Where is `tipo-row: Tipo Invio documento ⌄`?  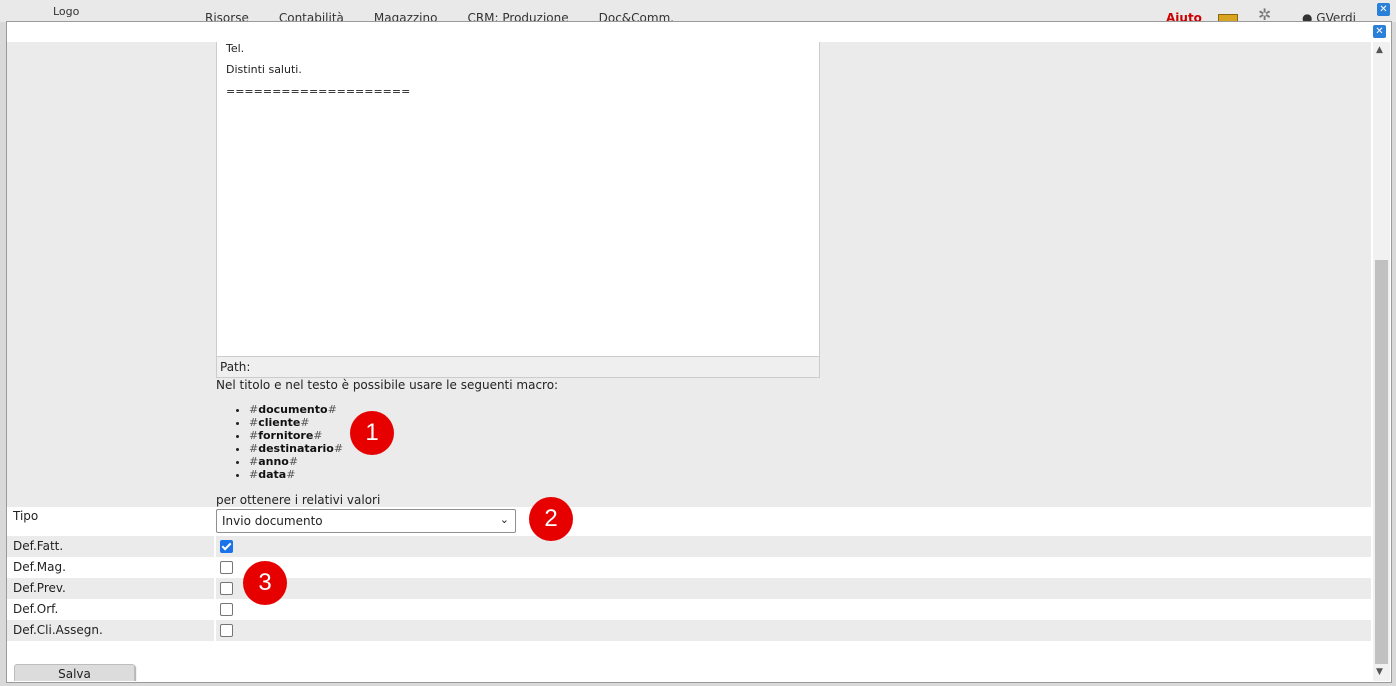 tipo-row: Tipo Invio documento ⌄ is located at coordinates (689, 521).